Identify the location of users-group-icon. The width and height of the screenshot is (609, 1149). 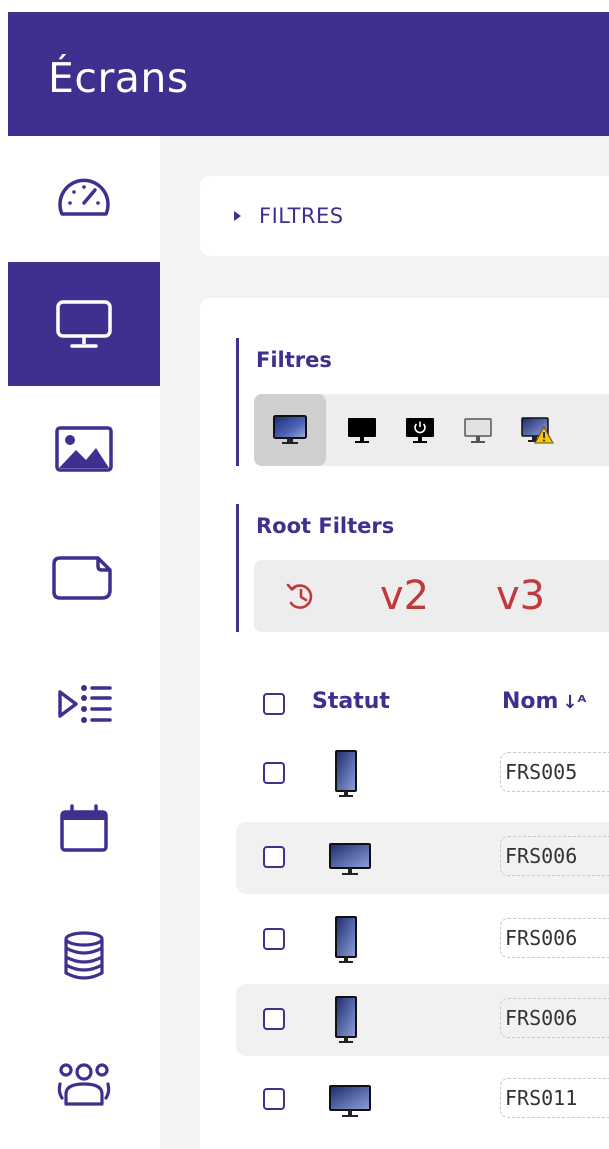
(84, 1084).